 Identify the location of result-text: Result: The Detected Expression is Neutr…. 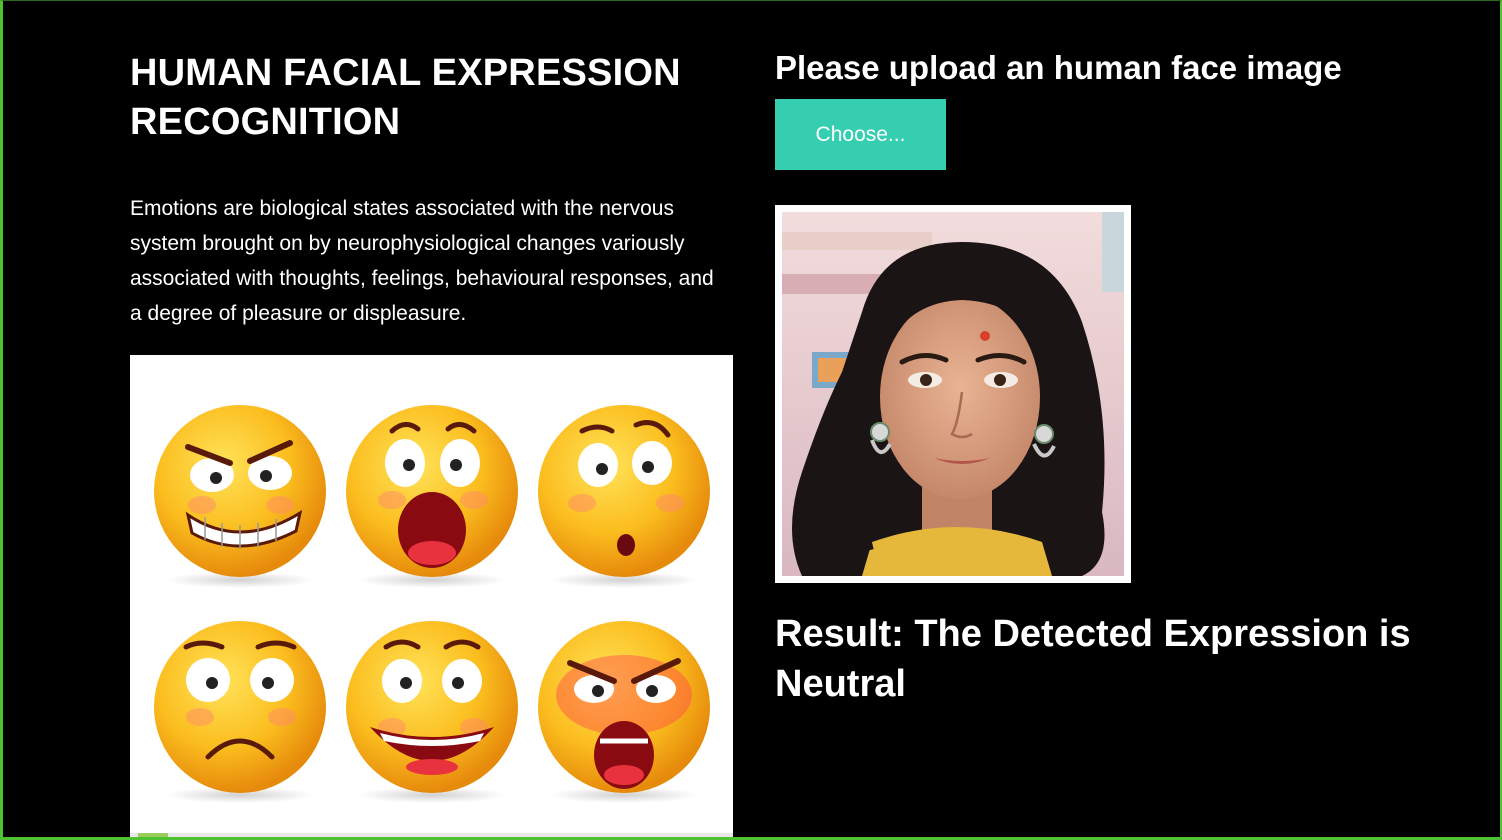
(1093, 659).